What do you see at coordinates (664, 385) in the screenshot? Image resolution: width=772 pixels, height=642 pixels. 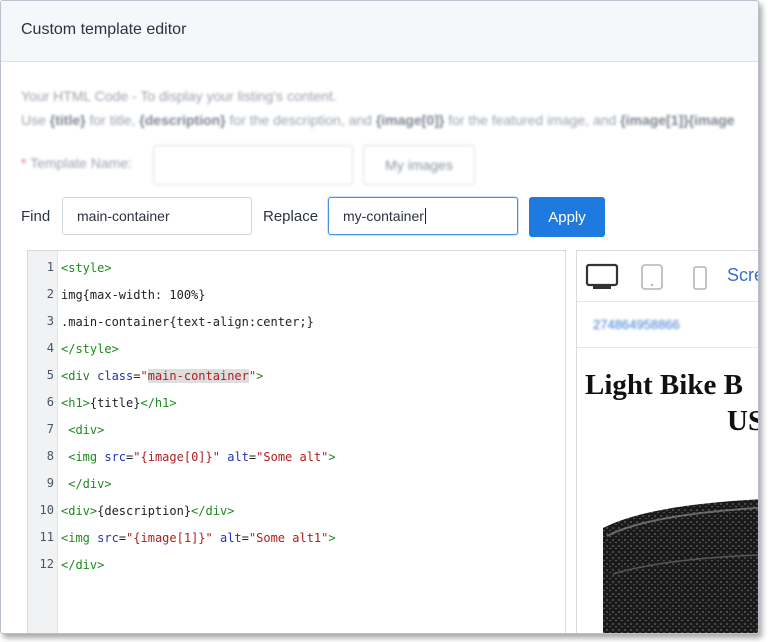 I see `preview-title-line1: Light Bike B` at bounding box center [664, 385].